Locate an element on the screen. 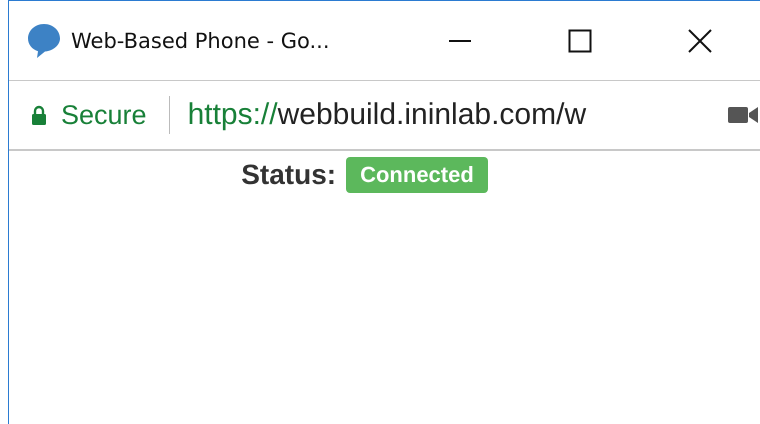  url-text: https://webbuild.ininlab.com/w is located at coordinates (387, 115).